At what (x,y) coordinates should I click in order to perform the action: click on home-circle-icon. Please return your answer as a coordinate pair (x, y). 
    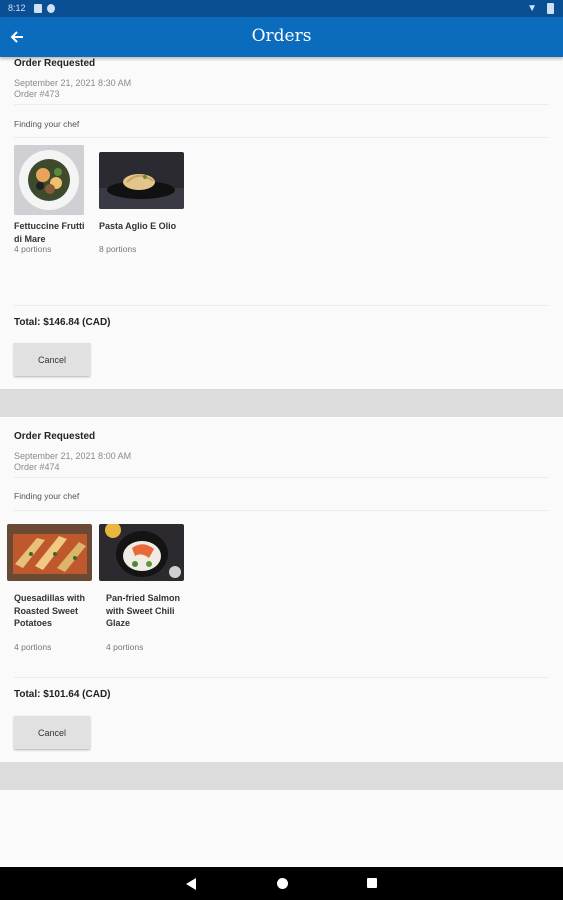
    Looking at the image, I should click on (282, 883).